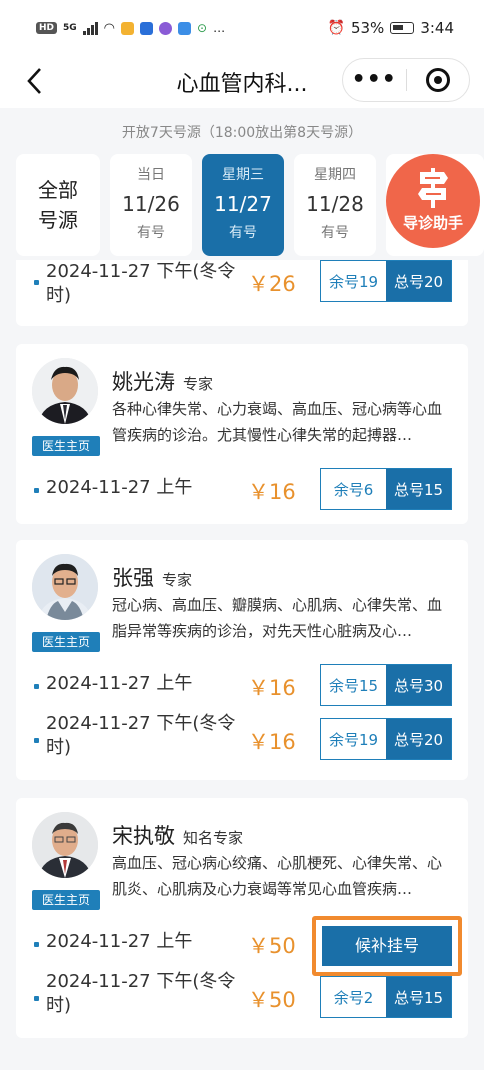 The image size is (484, 1070). I want to click on date: 11/28, so click(335, 204).